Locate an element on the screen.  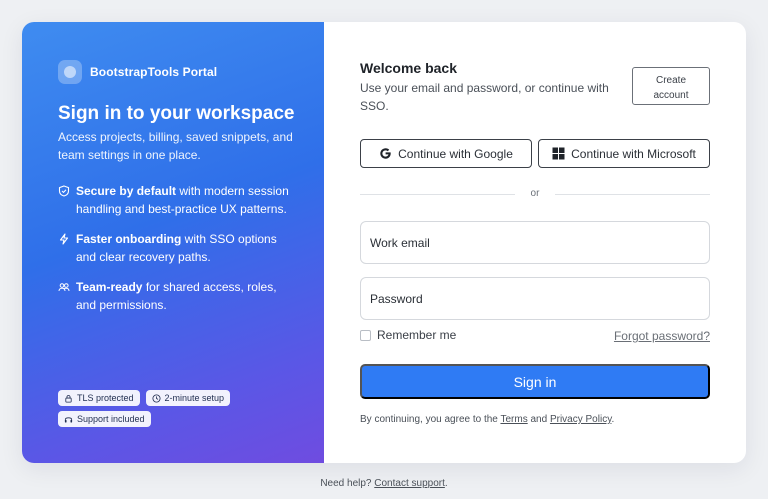
google-signin-button: Continue with Google is located at coordinates (446, 153).